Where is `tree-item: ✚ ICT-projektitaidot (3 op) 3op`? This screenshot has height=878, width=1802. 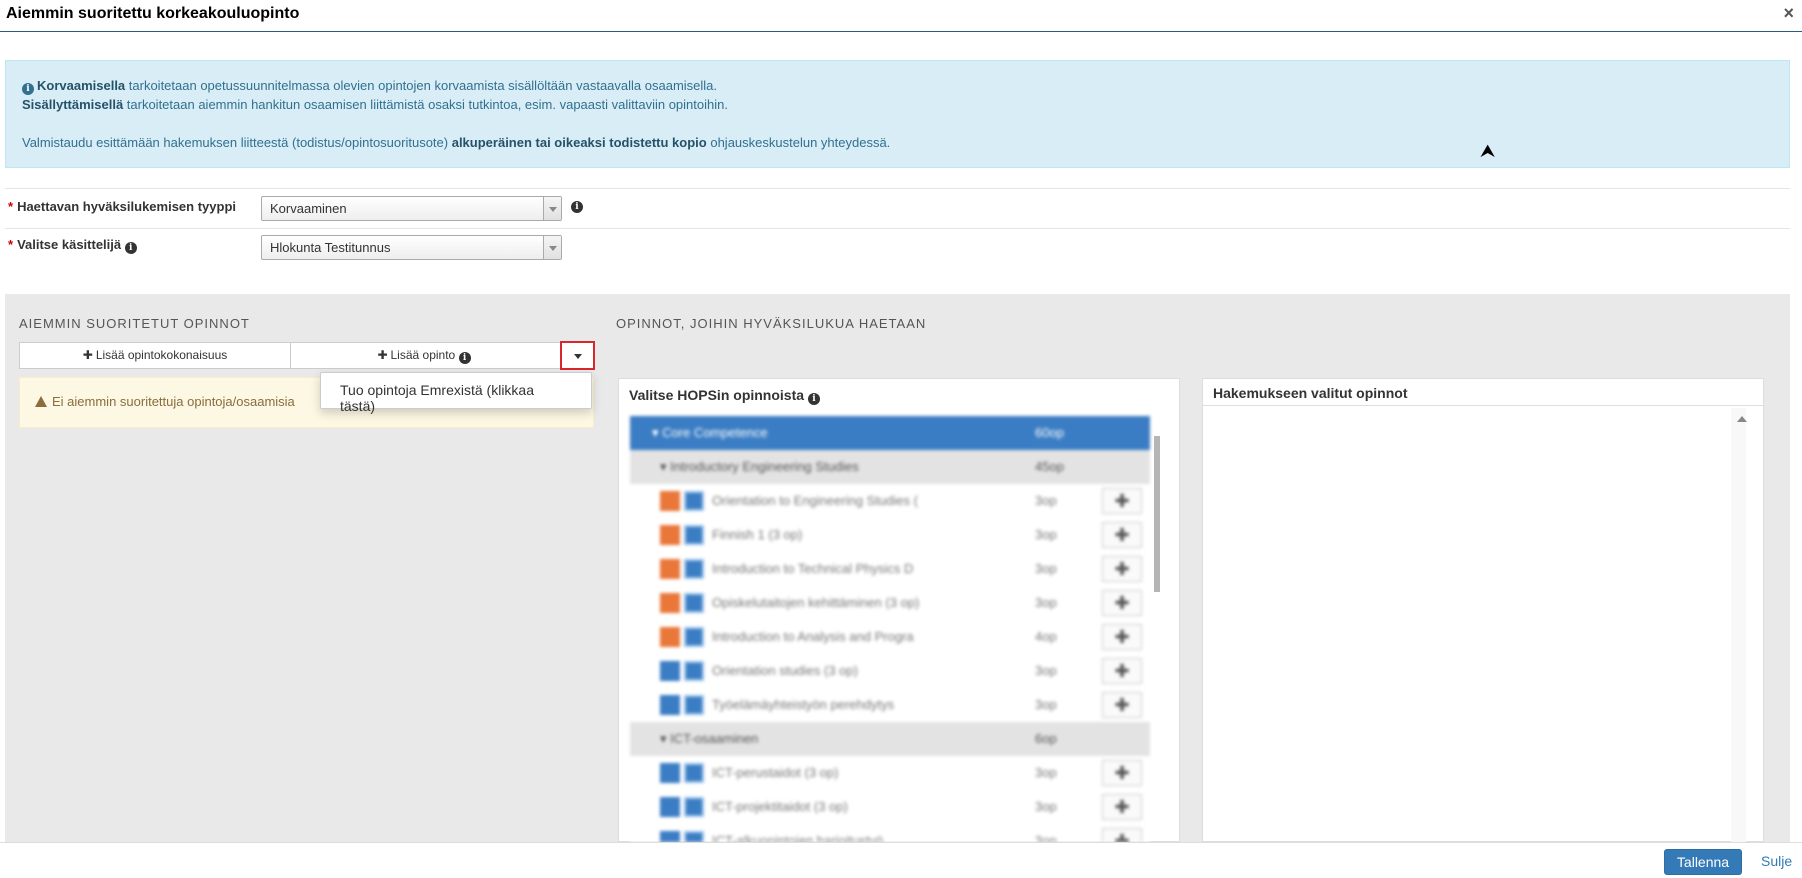 tree-item: ✚ ICT-projektitaidot (3 op) 3op is located at coordinates (890, 807).